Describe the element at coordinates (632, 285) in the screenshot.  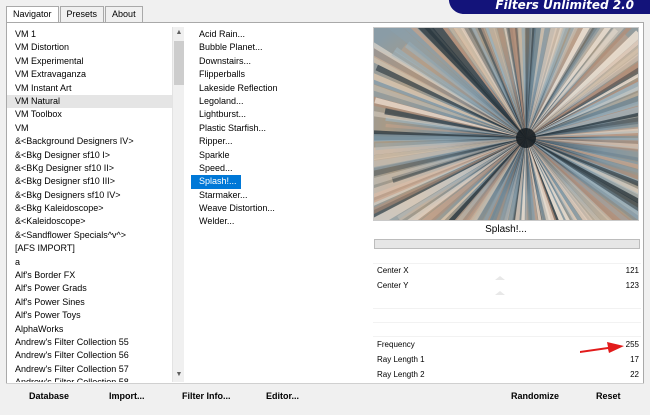
I see `param-value: 123` at that location.